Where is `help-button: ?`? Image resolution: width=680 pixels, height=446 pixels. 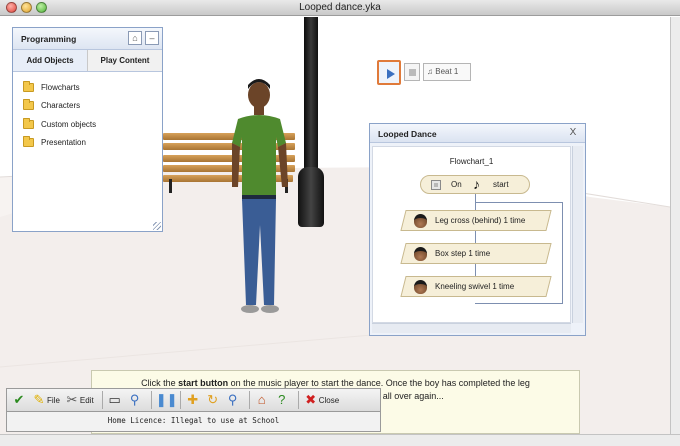
help-button: ? is located at coordinates (282, 400).